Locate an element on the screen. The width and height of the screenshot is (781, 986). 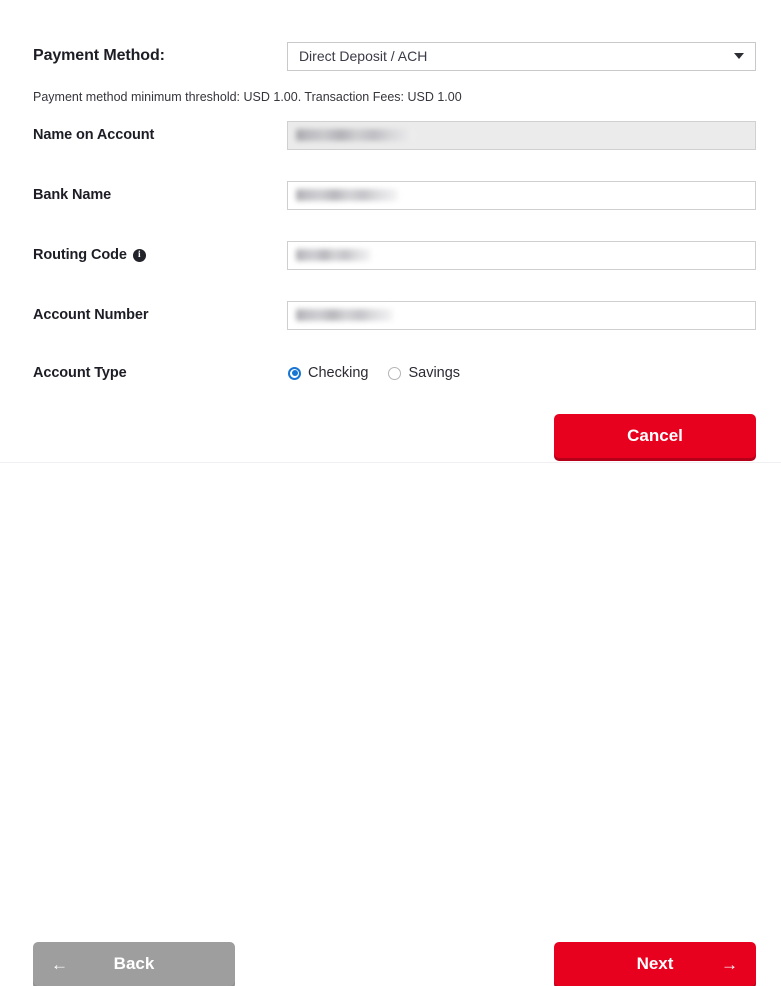
routing-code-label: Routing Code is located at coordinates (80, 255).